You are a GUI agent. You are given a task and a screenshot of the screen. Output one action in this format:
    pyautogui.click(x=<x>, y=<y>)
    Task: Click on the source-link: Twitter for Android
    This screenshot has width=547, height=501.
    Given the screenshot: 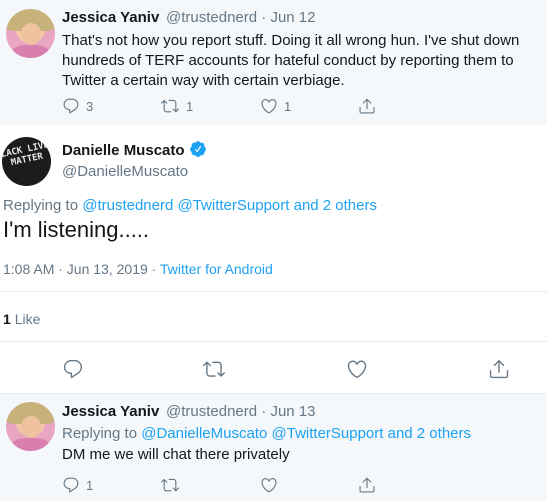 What is the action you would take?
    pyautogui.click(x=216, y=269)
    